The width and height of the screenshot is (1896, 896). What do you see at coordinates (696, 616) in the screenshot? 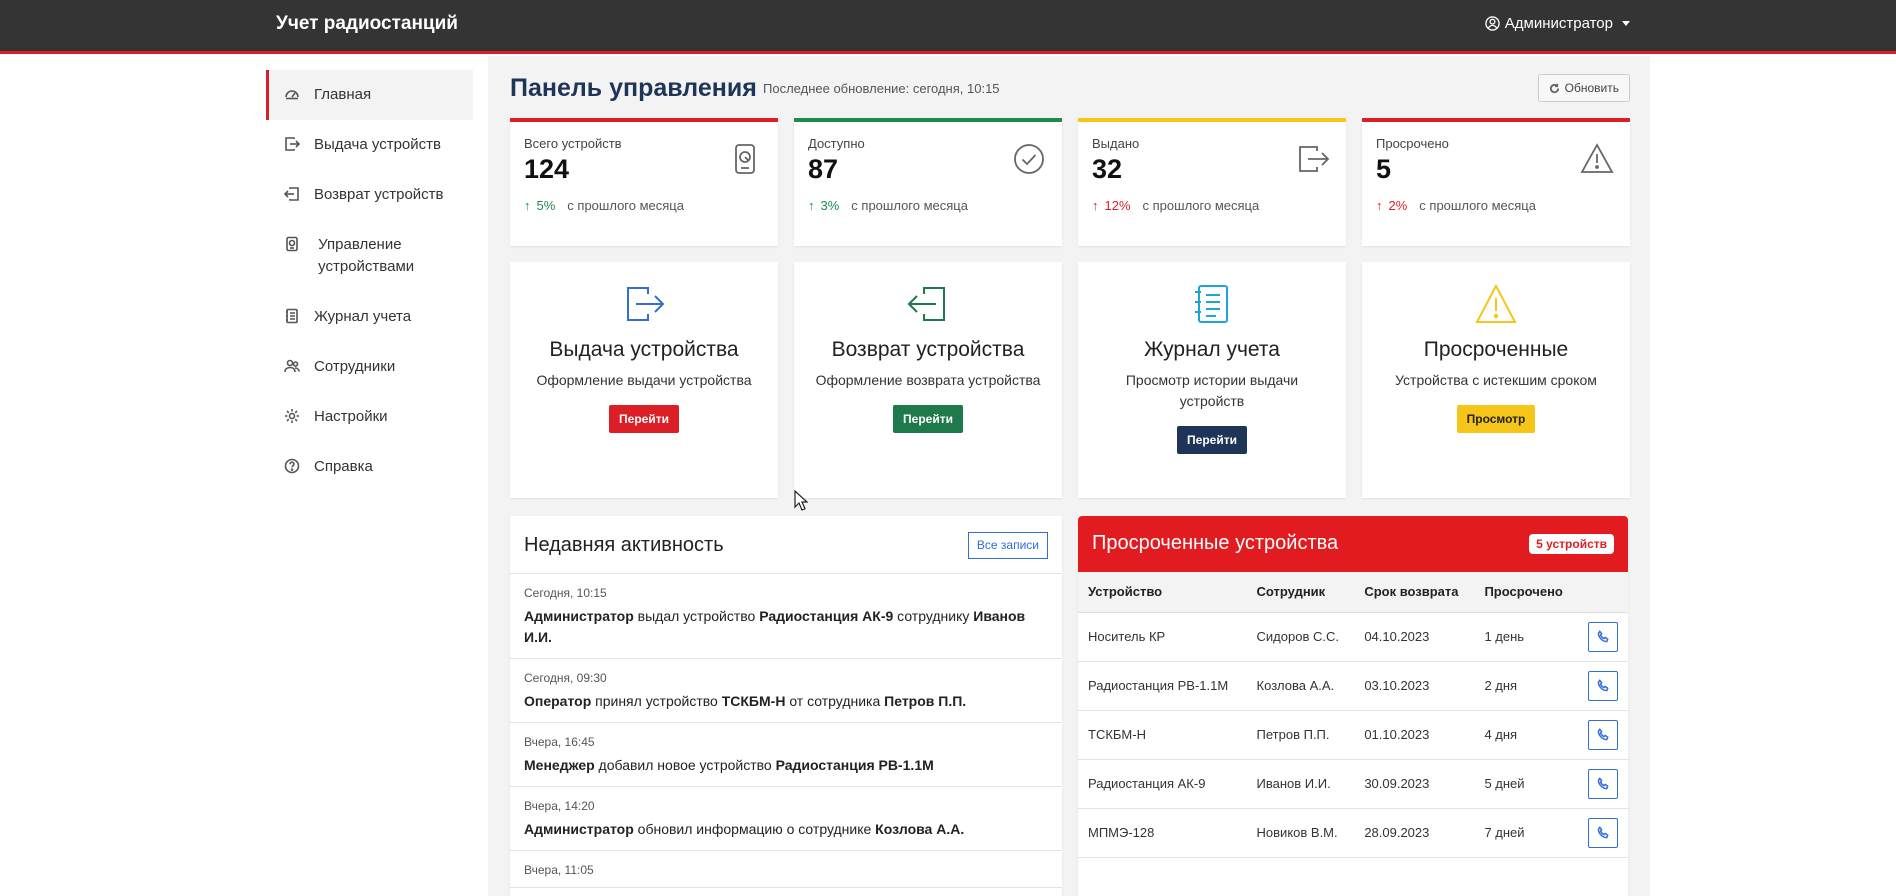
I see `activity-verb: выдал устройство` at bounding box center [696, 616].